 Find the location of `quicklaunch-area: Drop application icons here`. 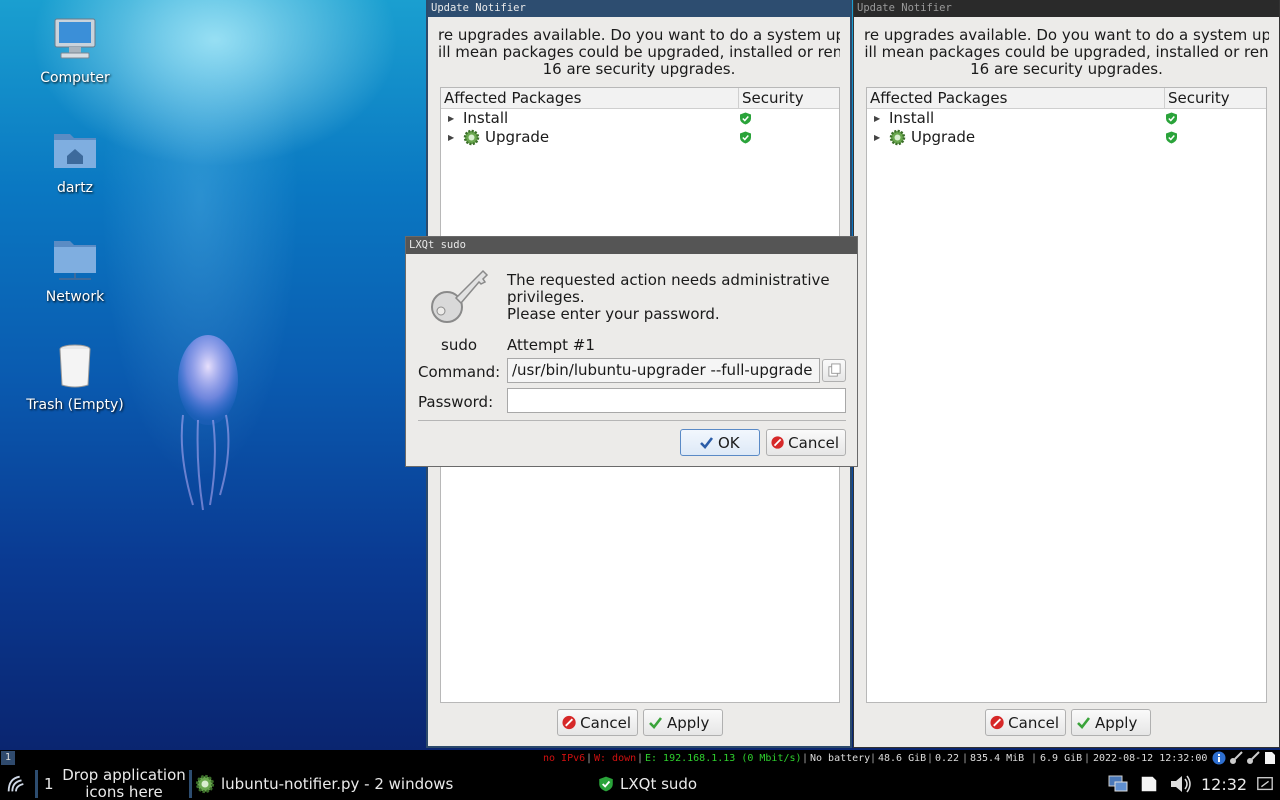

quicklaunch-area: Drop application icons here is located at coordinates (124, 783).